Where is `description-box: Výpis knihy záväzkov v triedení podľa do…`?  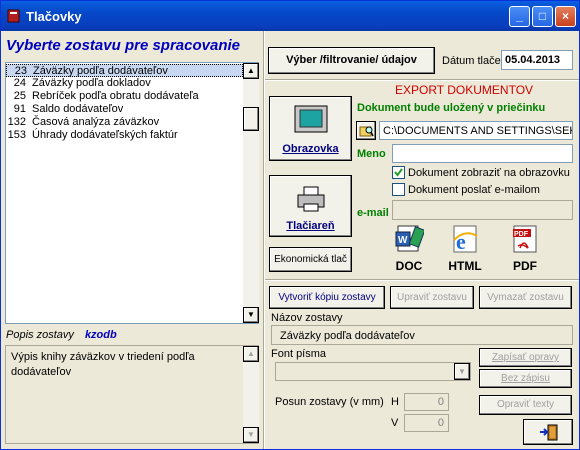
description-box: Výpis knihy záväzkov v triedení podľa do… is located at coordinates (132, 394).